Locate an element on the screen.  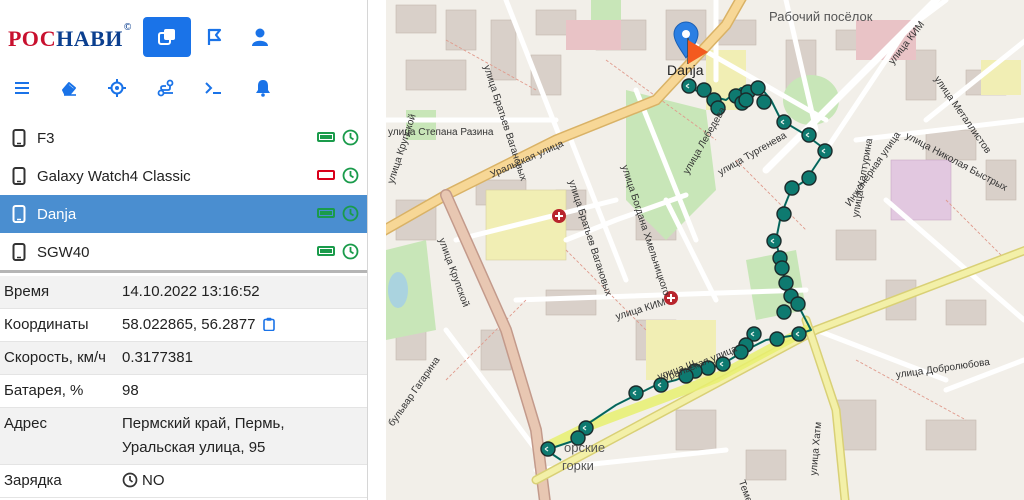
map-label-district: горки is located at coordinates (578, 465).